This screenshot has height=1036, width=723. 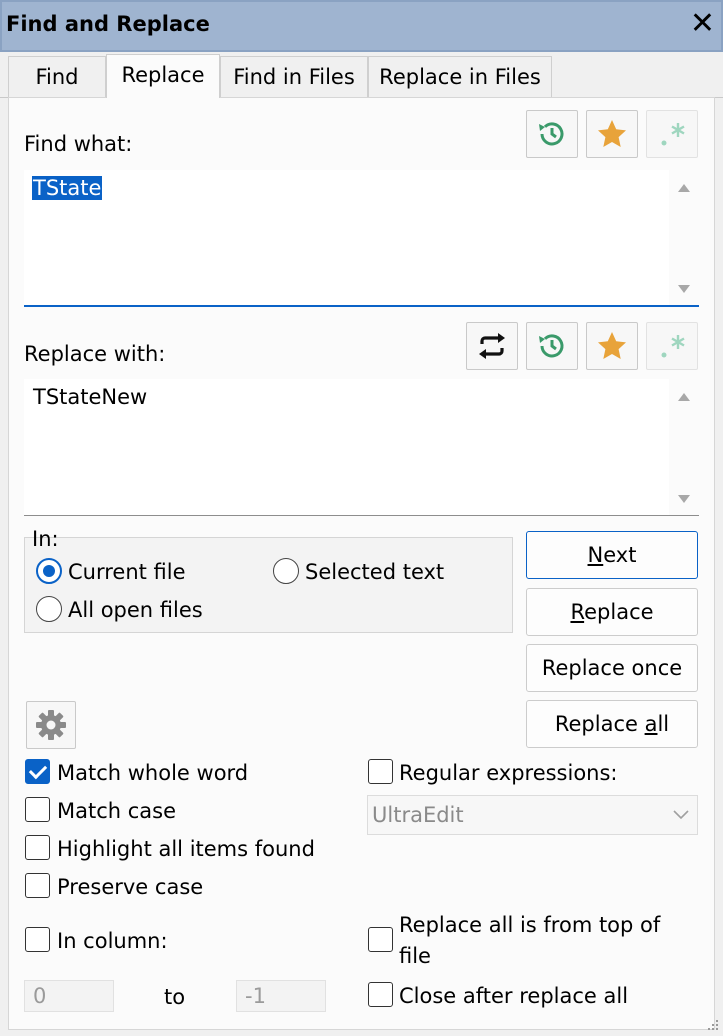 I want to click on regular-expressions-label: Regular expressions:, so click(x=508, y=773).